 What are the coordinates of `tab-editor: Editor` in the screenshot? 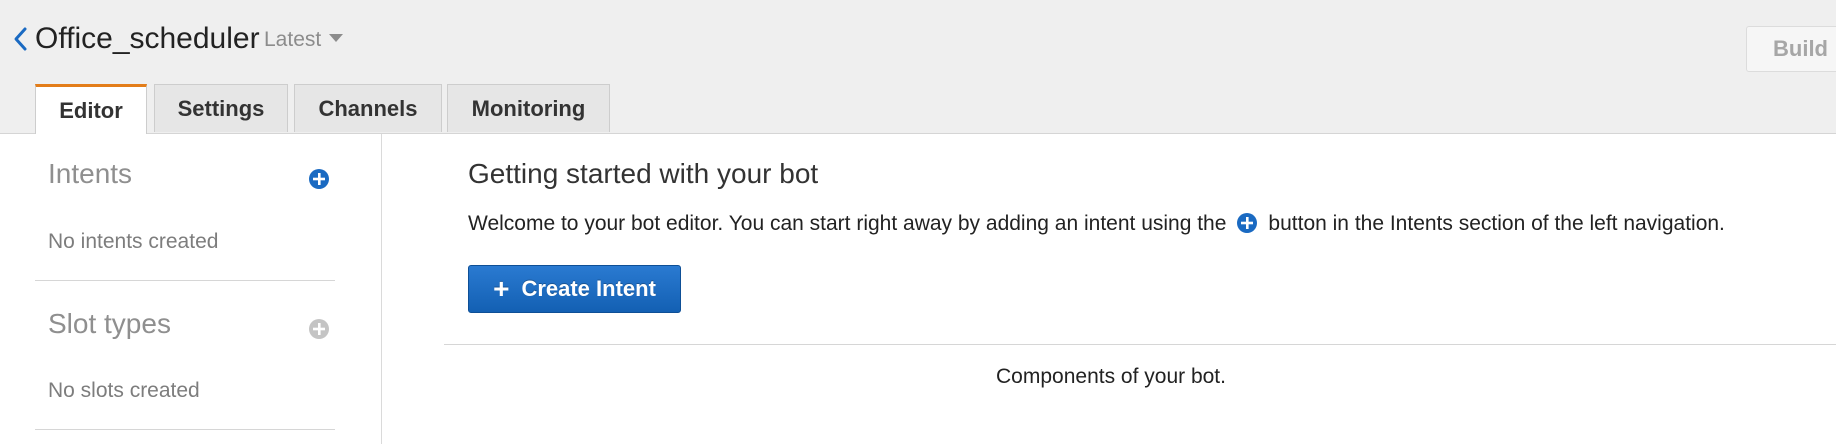 It's located at (91, 109).